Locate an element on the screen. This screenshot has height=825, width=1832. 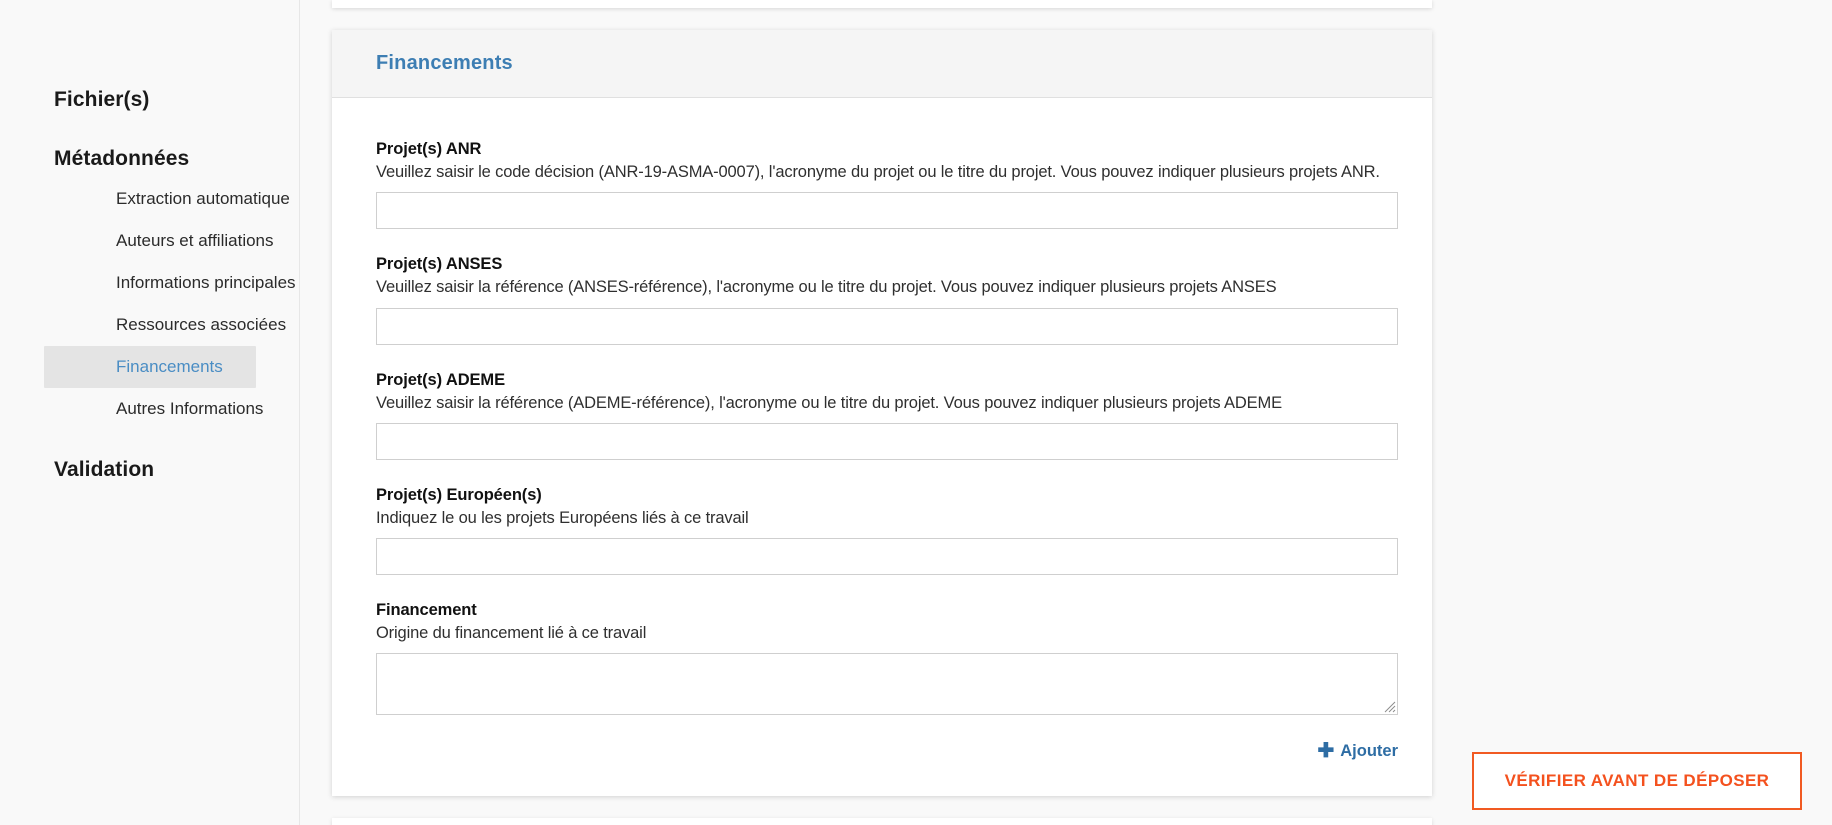
field-label: Projet(s) ANR is located at coordinates (429, 149).